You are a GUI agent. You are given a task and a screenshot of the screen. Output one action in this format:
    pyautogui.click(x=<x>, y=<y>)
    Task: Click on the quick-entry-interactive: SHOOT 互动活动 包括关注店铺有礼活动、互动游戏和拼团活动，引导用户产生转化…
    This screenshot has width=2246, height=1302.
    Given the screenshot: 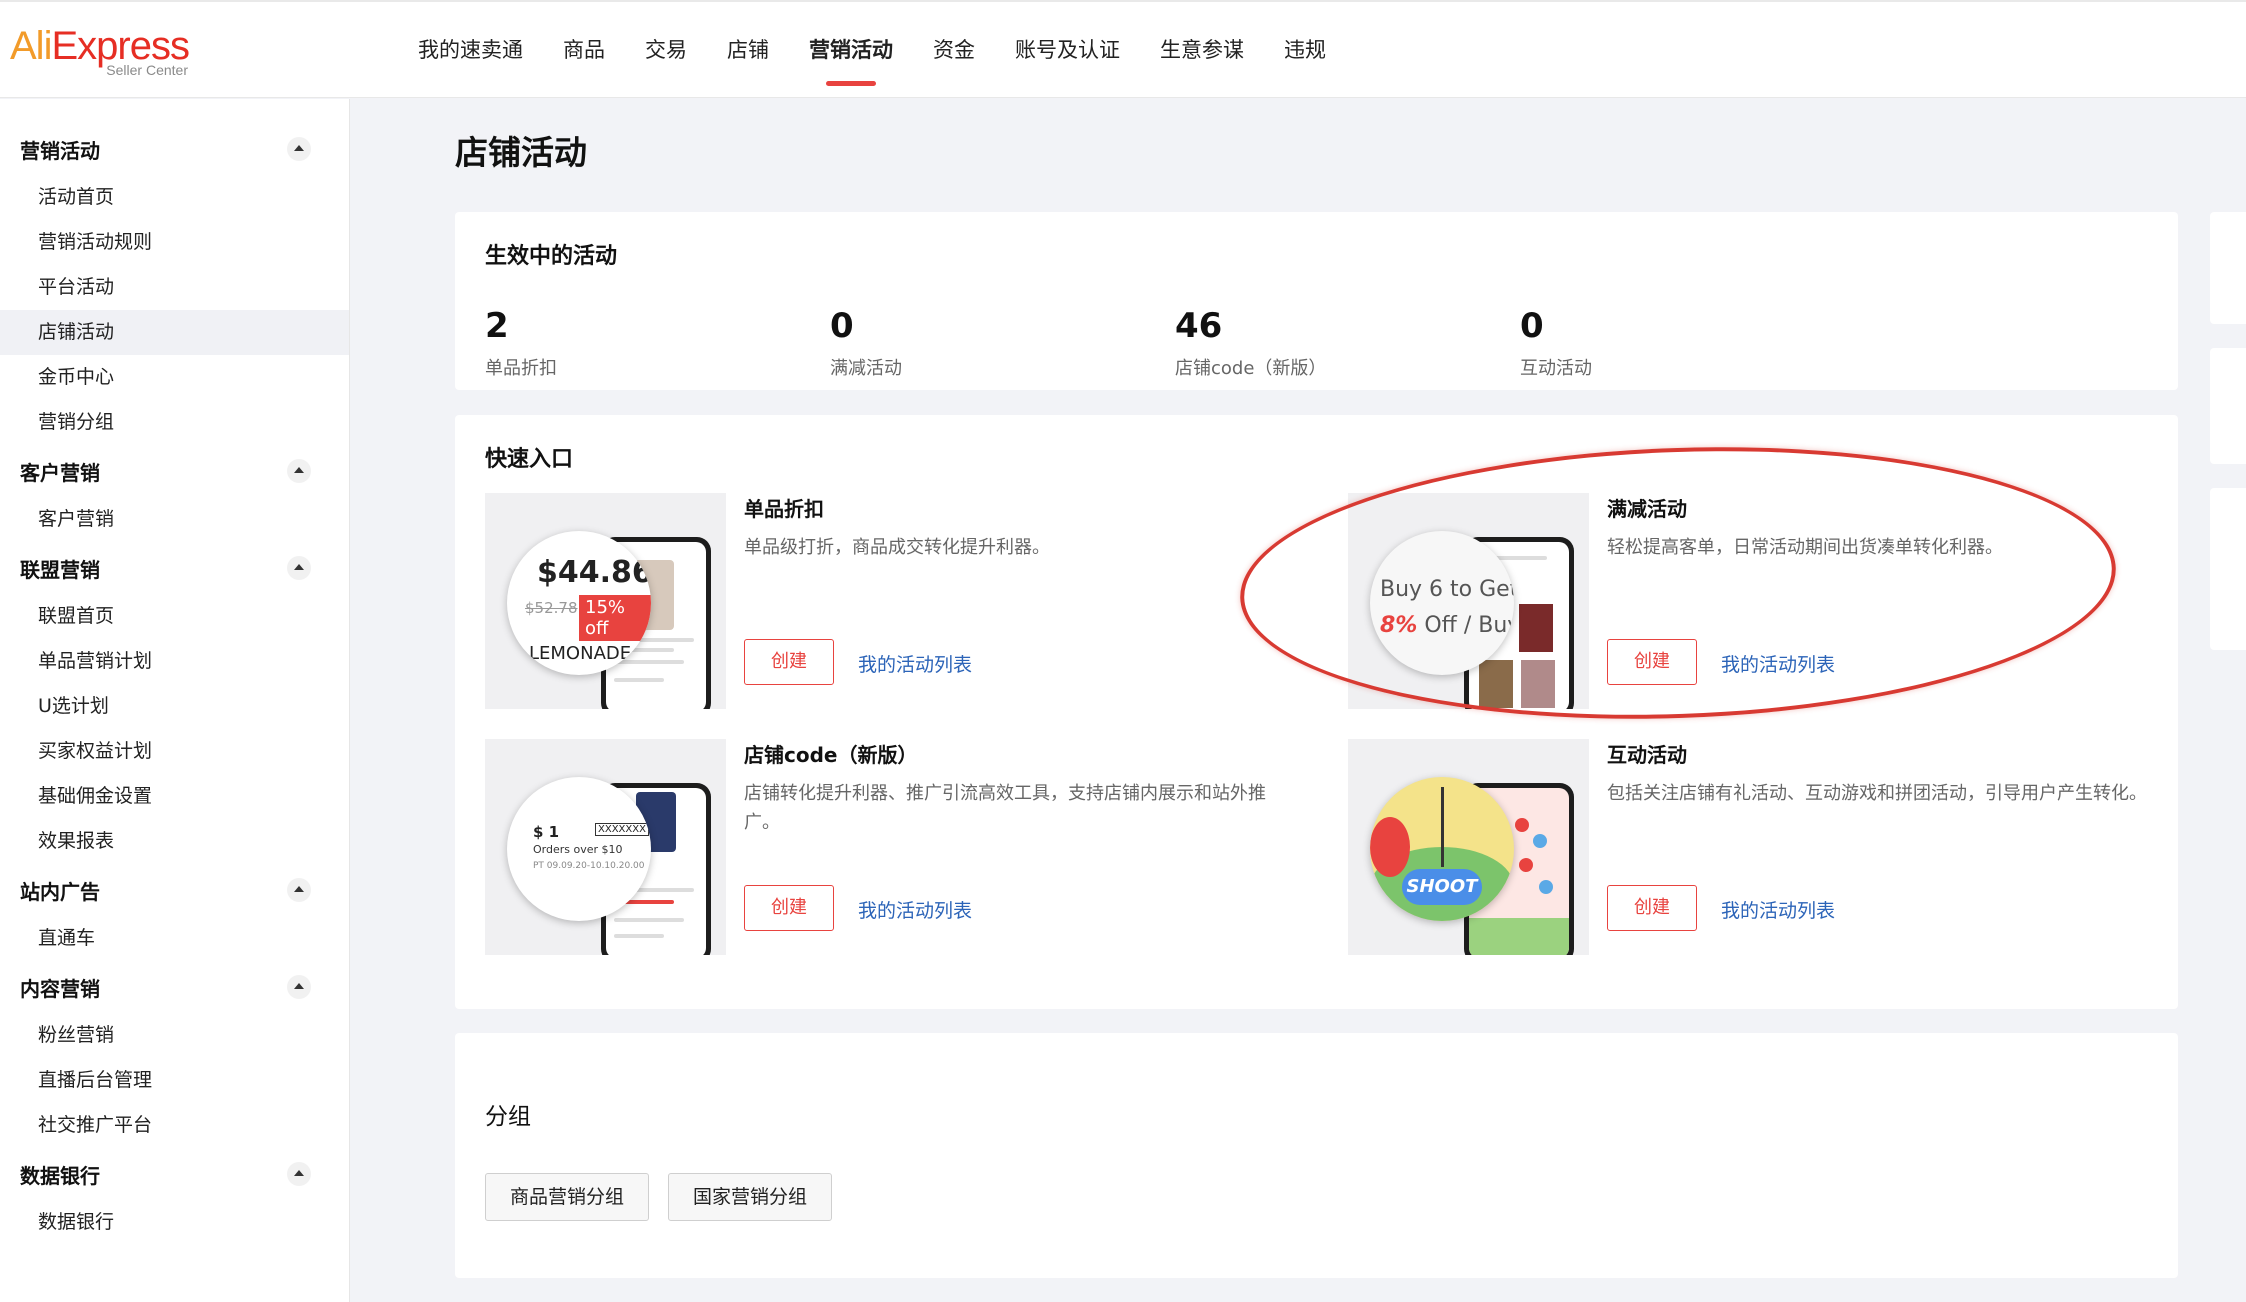 What is the action you would take?
    pyautogui.click(x=1758, y=847)
    